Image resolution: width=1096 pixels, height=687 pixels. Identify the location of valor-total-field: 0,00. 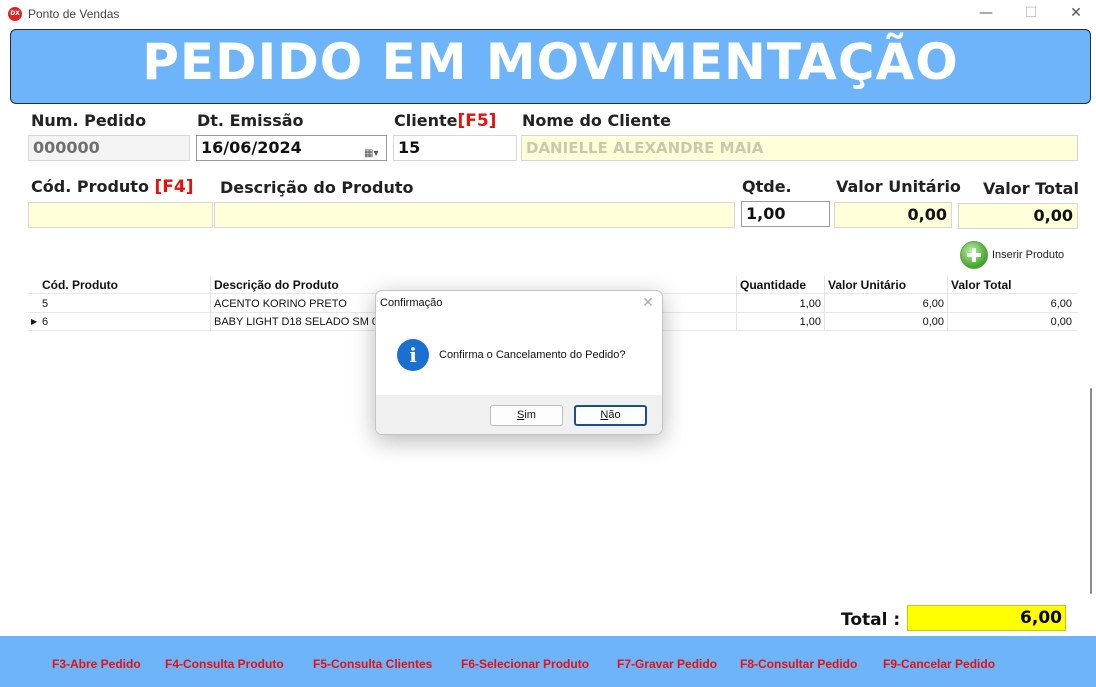
(1018, 216).